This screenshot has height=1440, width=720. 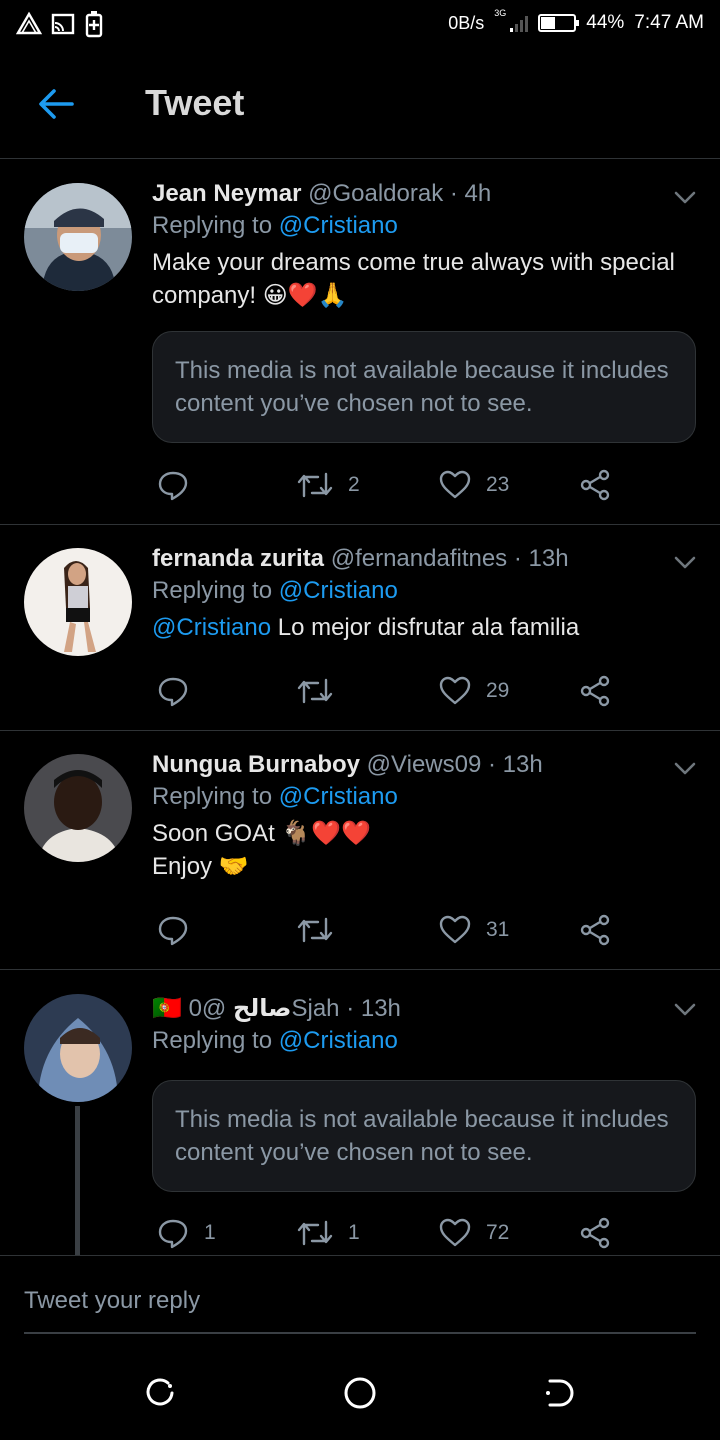 I want to click on tweet-header: Jean Neymar @Goaldorak · 4h, so click(x=424, y=194).